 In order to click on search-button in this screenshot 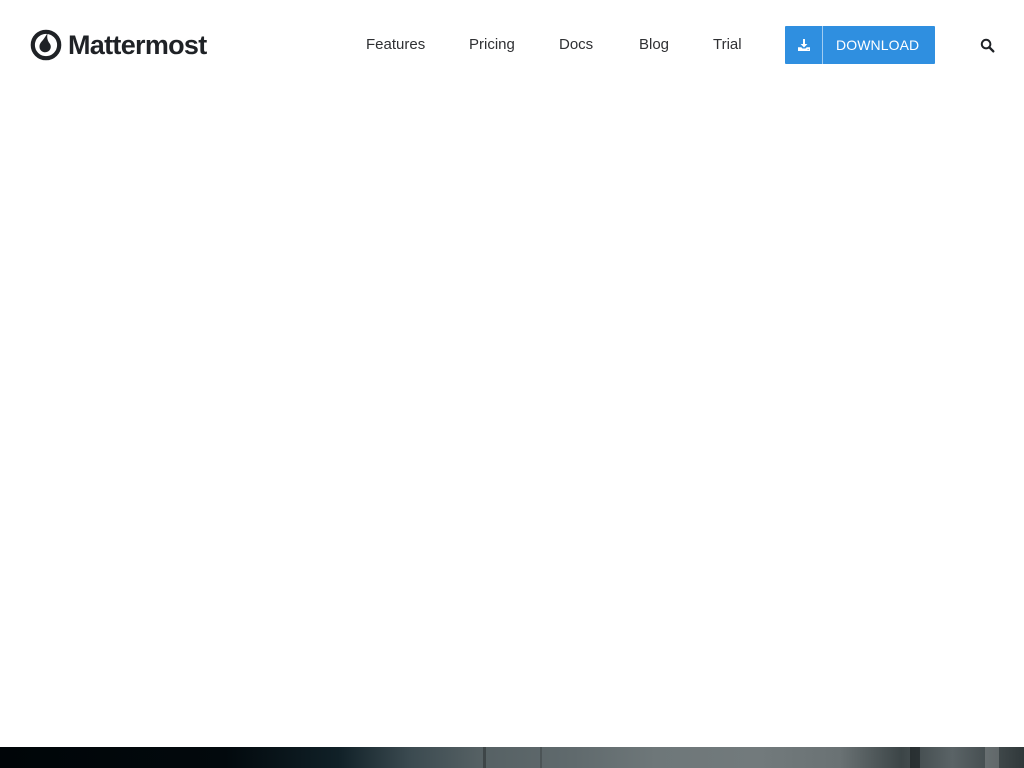, I will do `click(987, 45)`.